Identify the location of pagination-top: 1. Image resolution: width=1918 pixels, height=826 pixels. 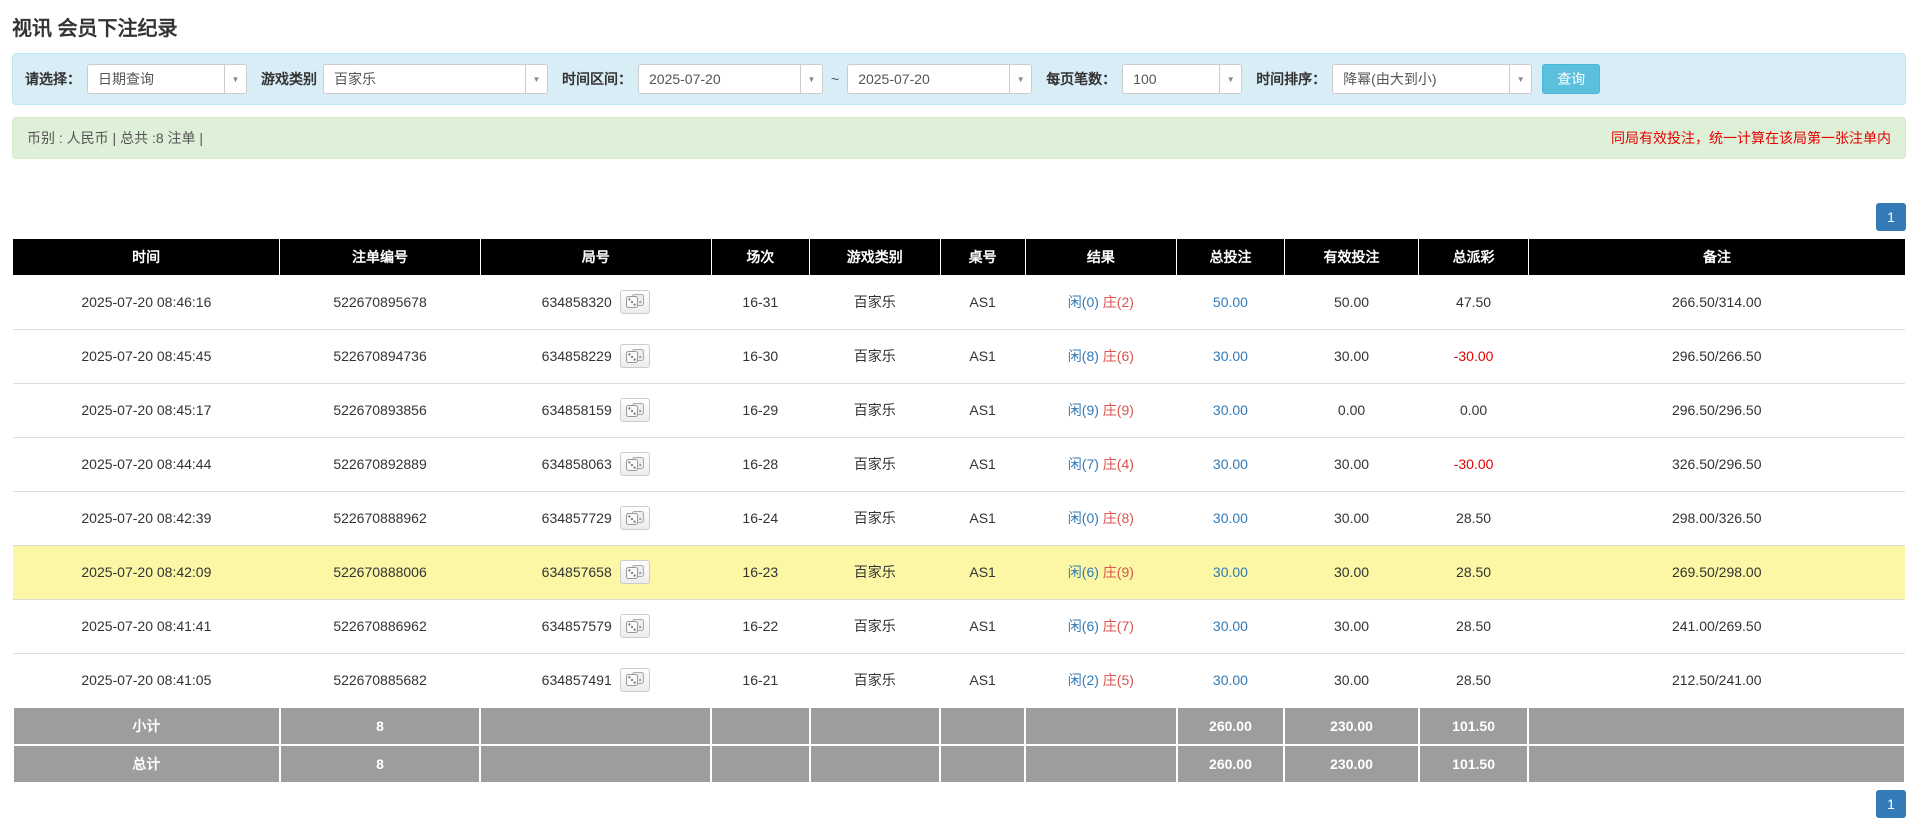
(959, 217).